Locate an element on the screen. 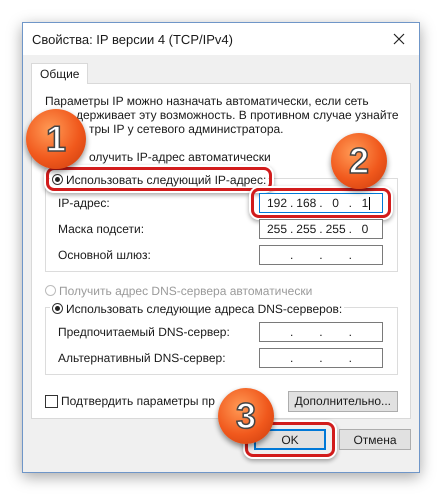  description-text: держивает эту возможность. В противном случае узнайте is located at coordinates (237, 115).